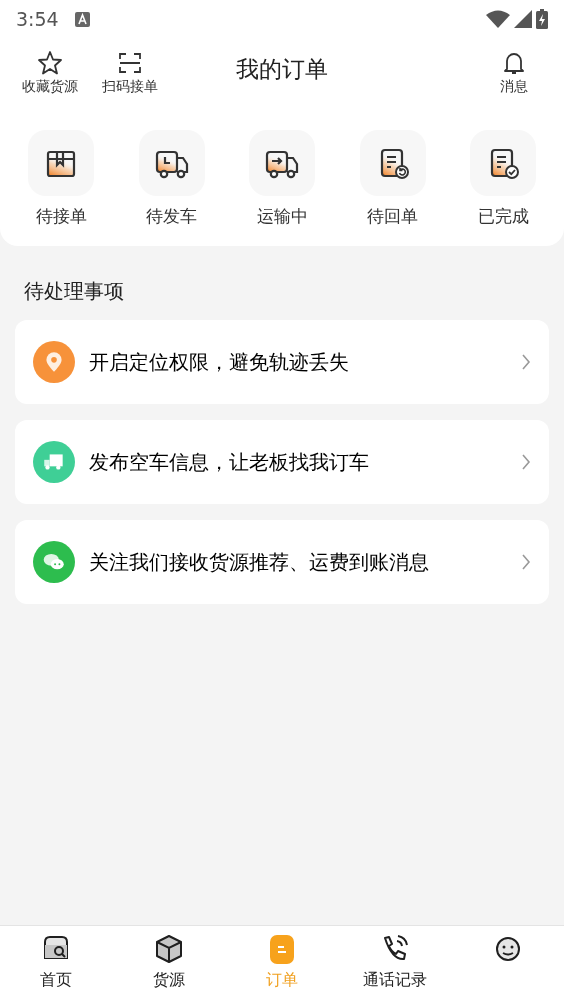  What do you see at coordinates (74, 291) in the screenshot?
I see `section-title: 待处理事项` at bounding box center [74, 291].